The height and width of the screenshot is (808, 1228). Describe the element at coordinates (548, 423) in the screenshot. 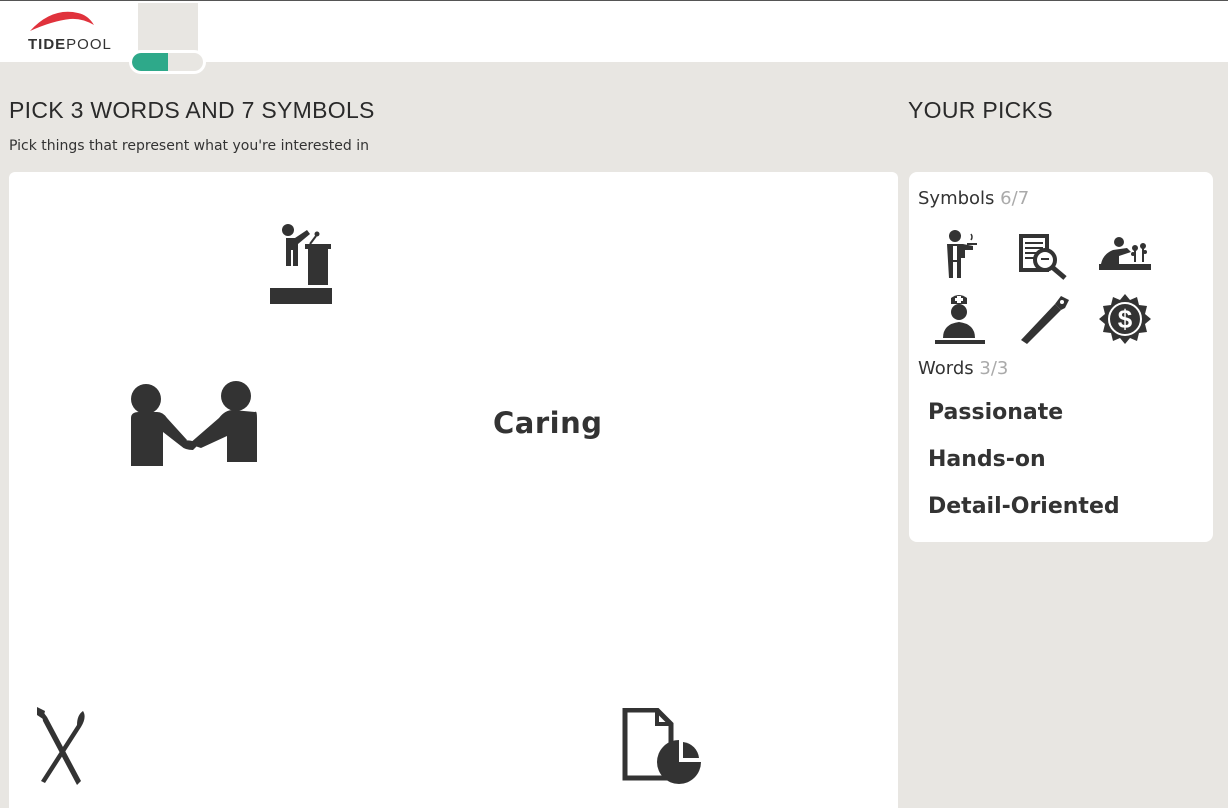

I see `board-word-caring: Caring` at that location.